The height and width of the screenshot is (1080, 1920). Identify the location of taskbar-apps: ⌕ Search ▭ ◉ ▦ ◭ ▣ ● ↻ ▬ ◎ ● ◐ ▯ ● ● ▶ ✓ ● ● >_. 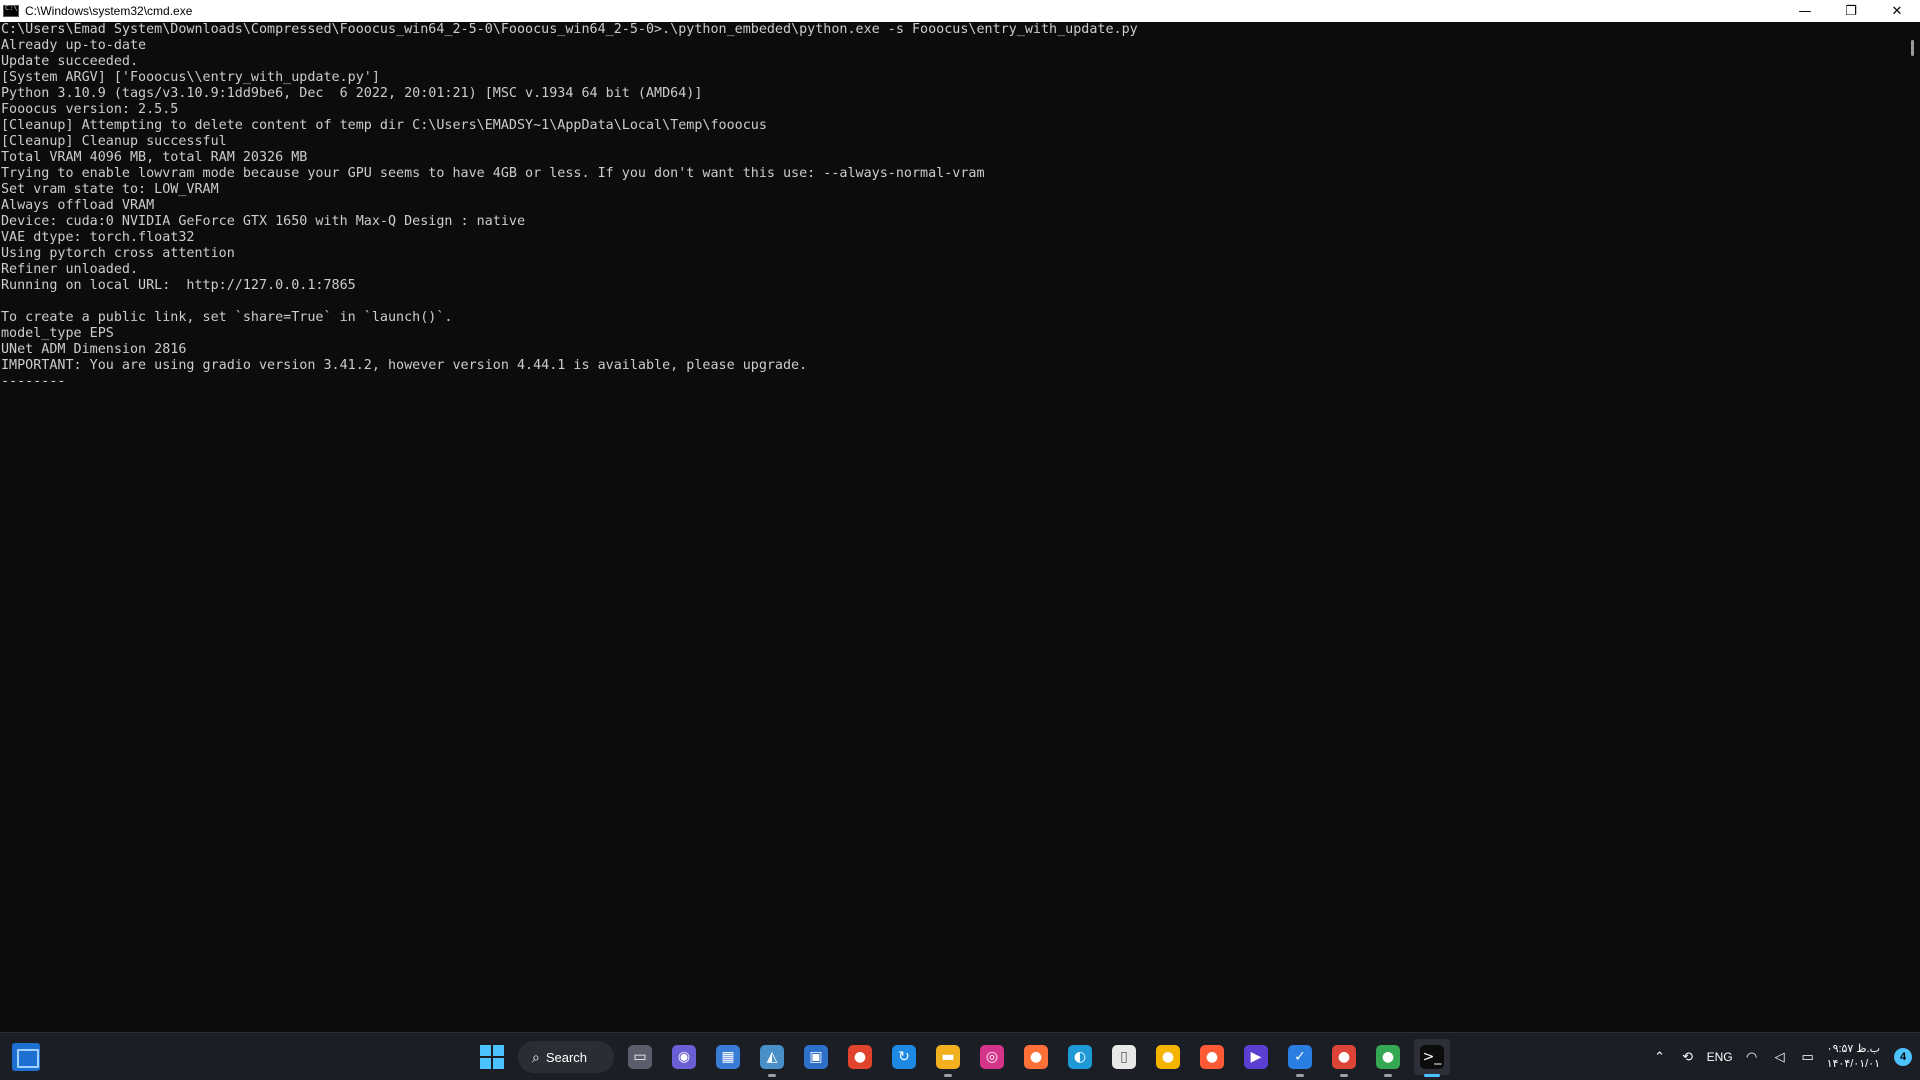
(962, 1058).